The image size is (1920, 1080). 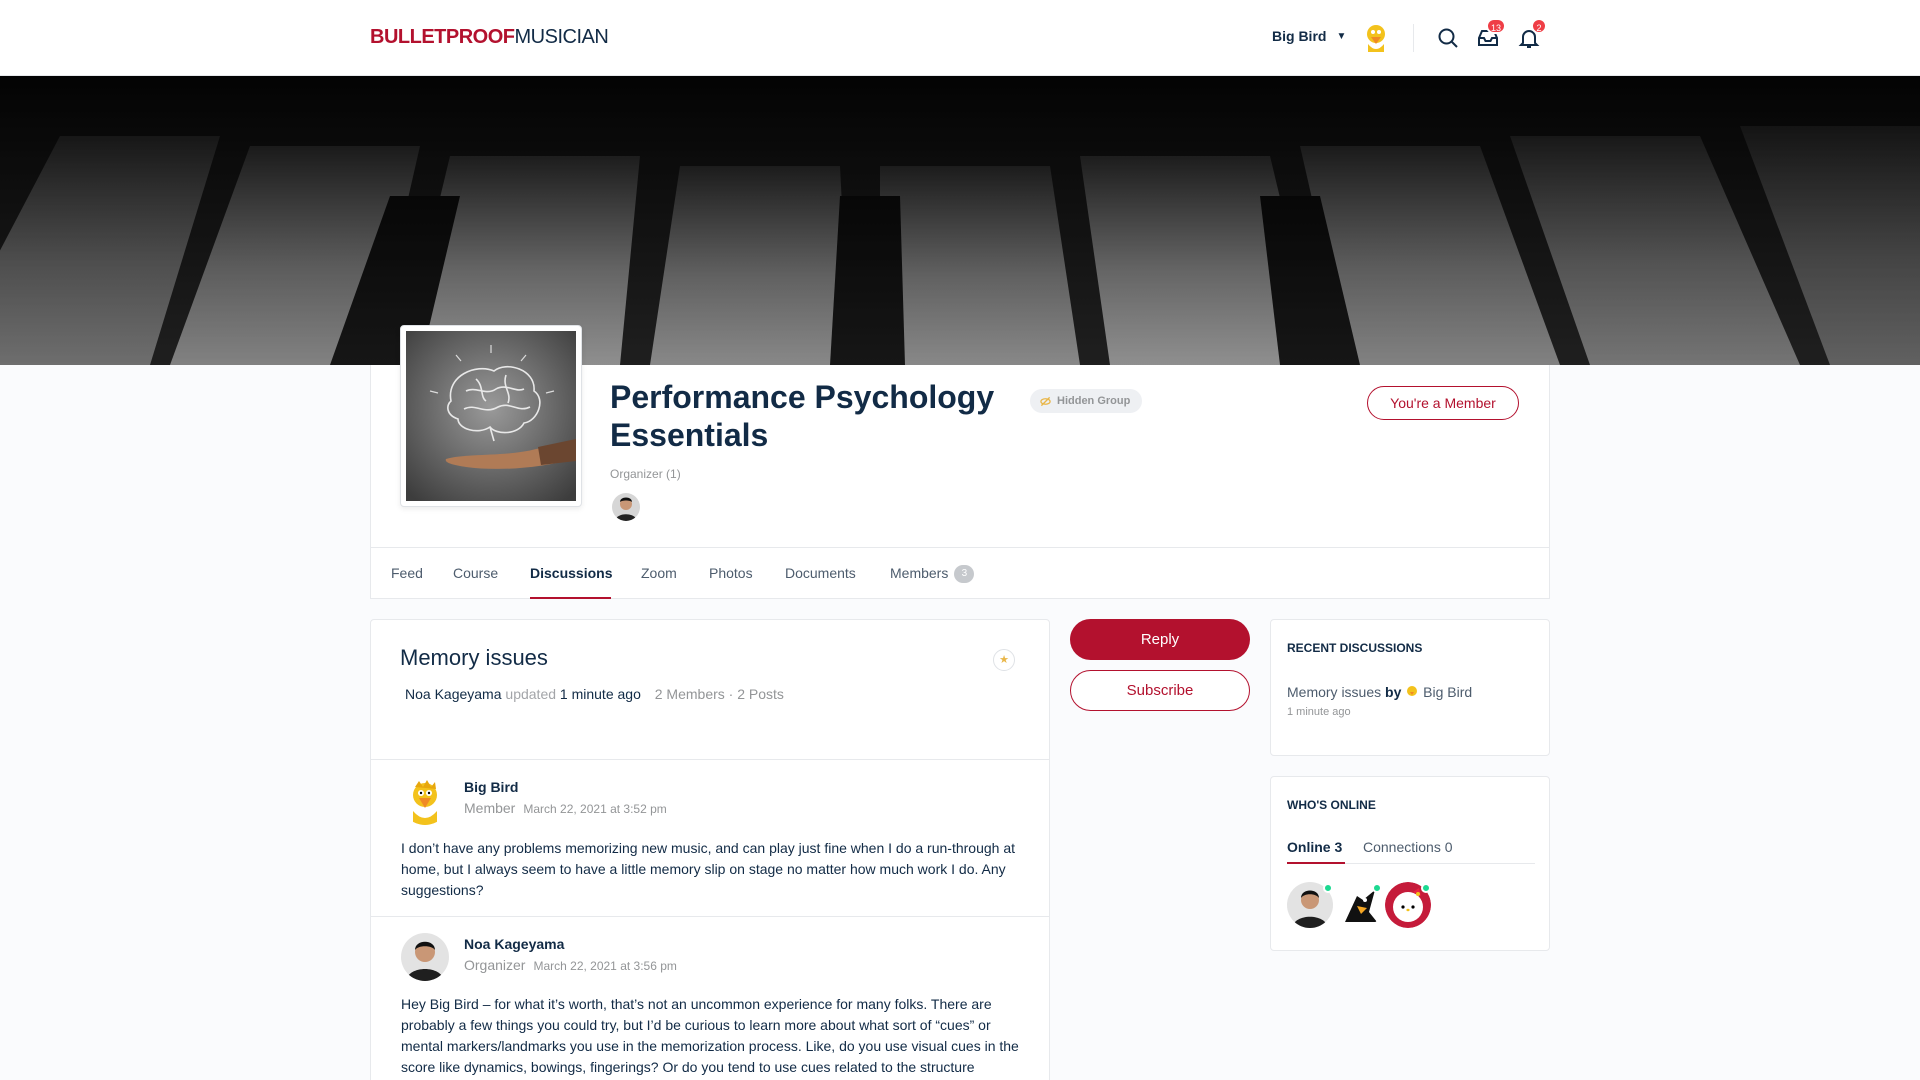 What do you see at coordinates (1045, 401) in the screenshot?
I see `hidden-icon` at bounding box center [1045, 401].